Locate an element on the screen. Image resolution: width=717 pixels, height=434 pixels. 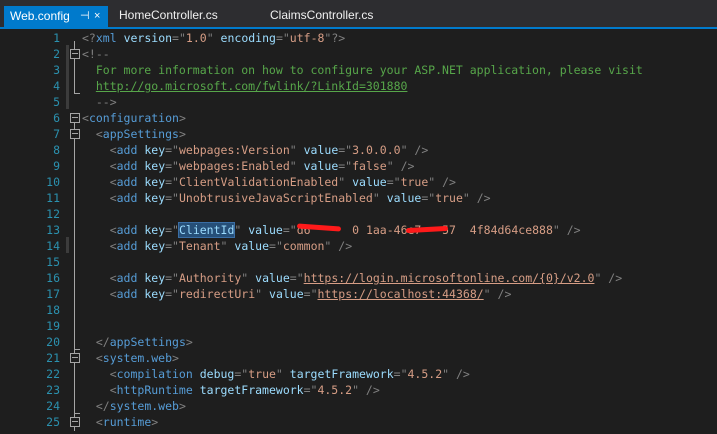
code-text: <add key="Tenant" value="common" /> is located at coordinates (217, 246).